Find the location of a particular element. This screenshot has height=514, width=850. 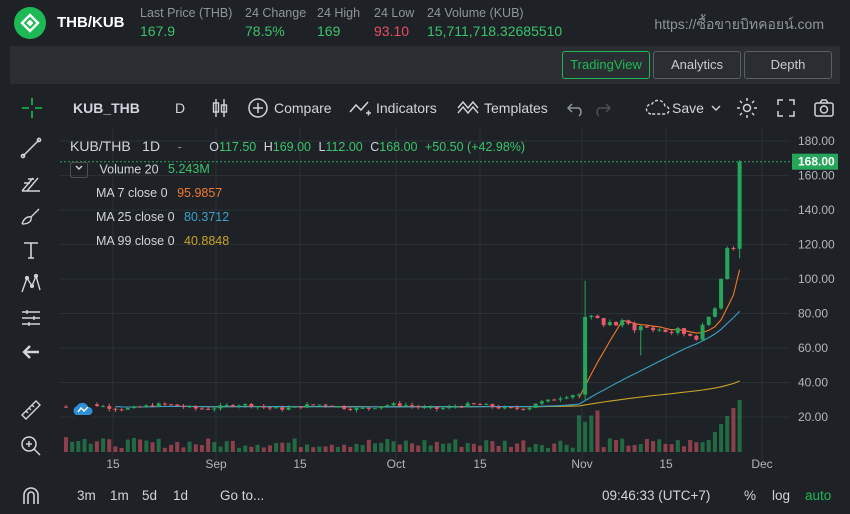

compare-button: Compare is located at coordinates (303, 108).